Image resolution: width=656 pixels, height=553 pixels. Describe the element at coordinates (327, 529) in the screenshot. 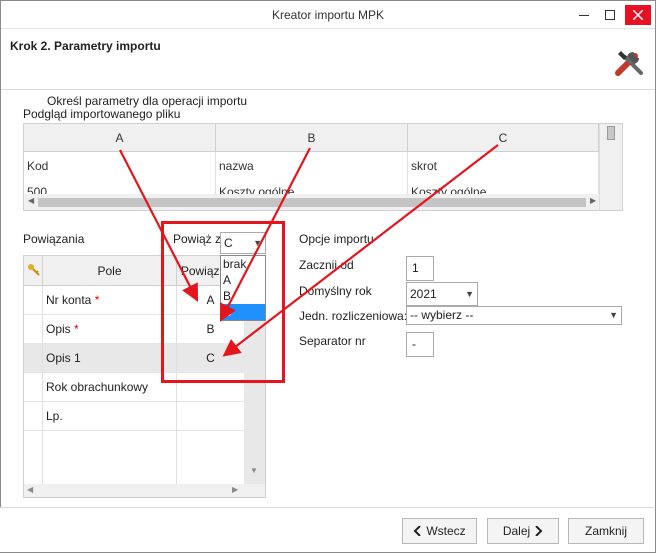

I see `wizard-footer: Wstecz Dalej Zamknij` at that location.